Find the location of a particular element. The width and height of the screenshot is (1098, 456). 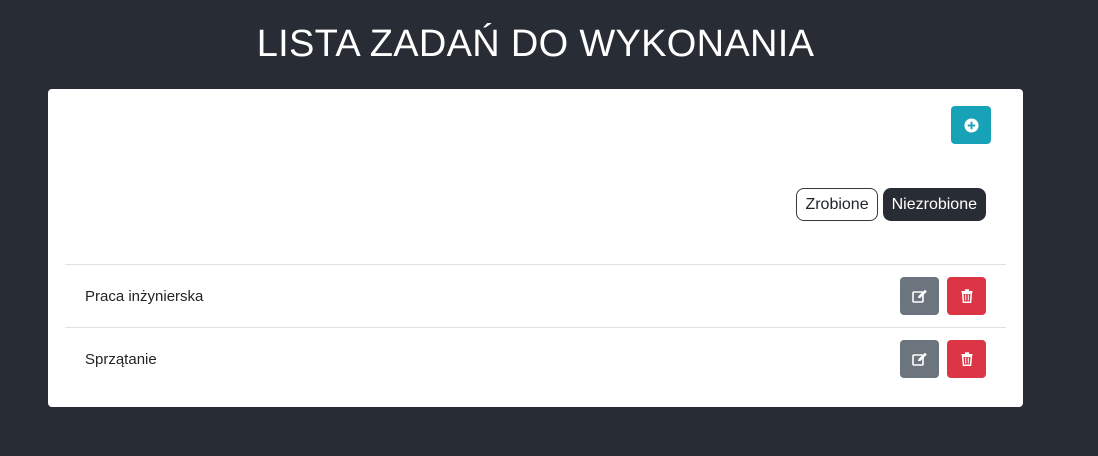

filter-group: Zrobione Niezrobione is located at coordinates (891, 204).